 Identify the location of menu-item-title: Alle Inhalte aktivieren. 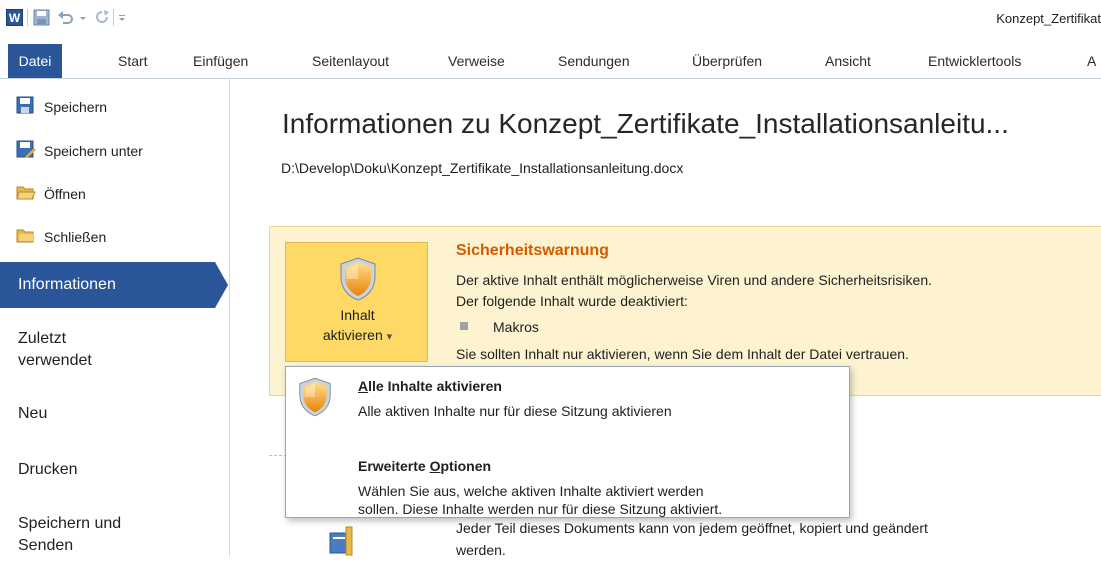
(430, 386).